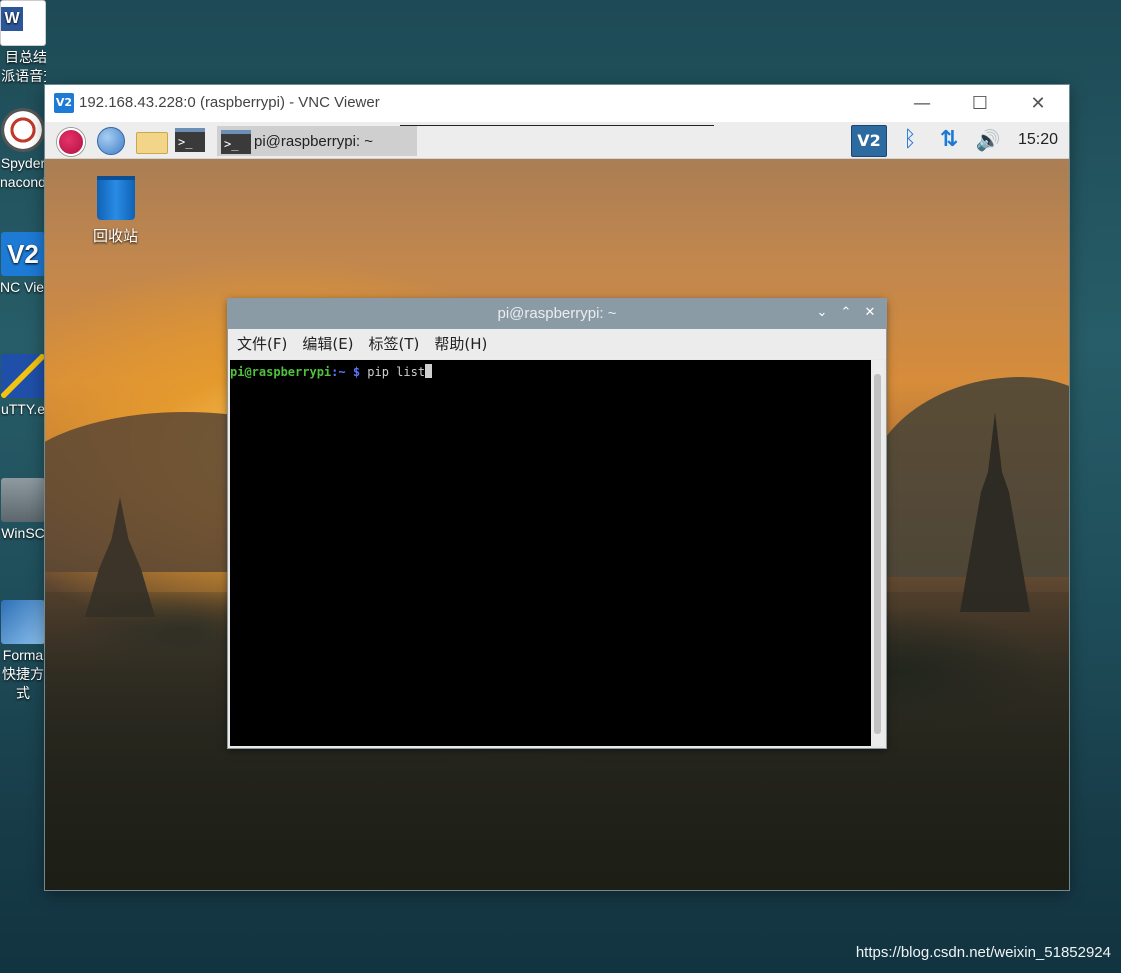  What do you see at coordinates (23, 500) in the screenshot?
I see `winscp-icon` at bounding box center [23, 500].